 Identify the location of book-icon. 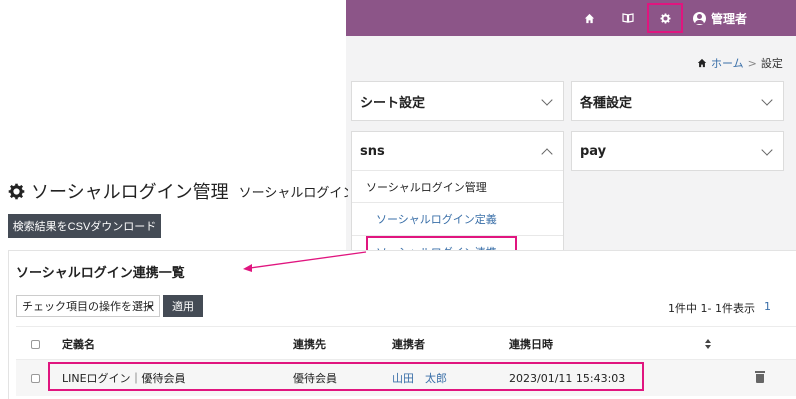
(628, 18).